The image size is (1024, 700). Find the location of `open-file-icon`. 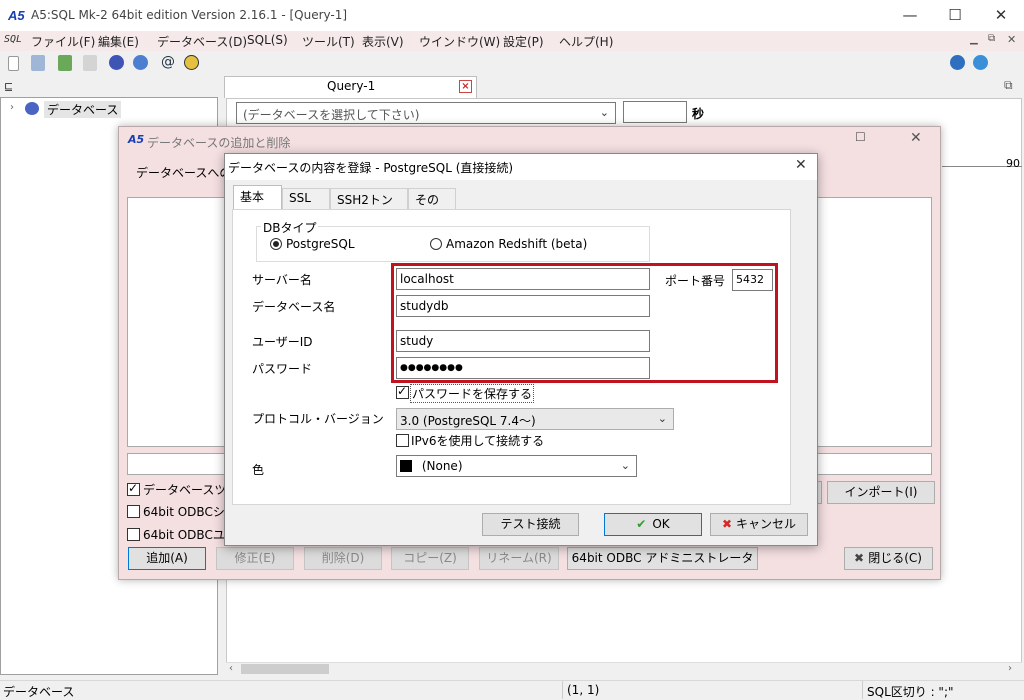

open-file-icon is located at coordinates (38, 63).